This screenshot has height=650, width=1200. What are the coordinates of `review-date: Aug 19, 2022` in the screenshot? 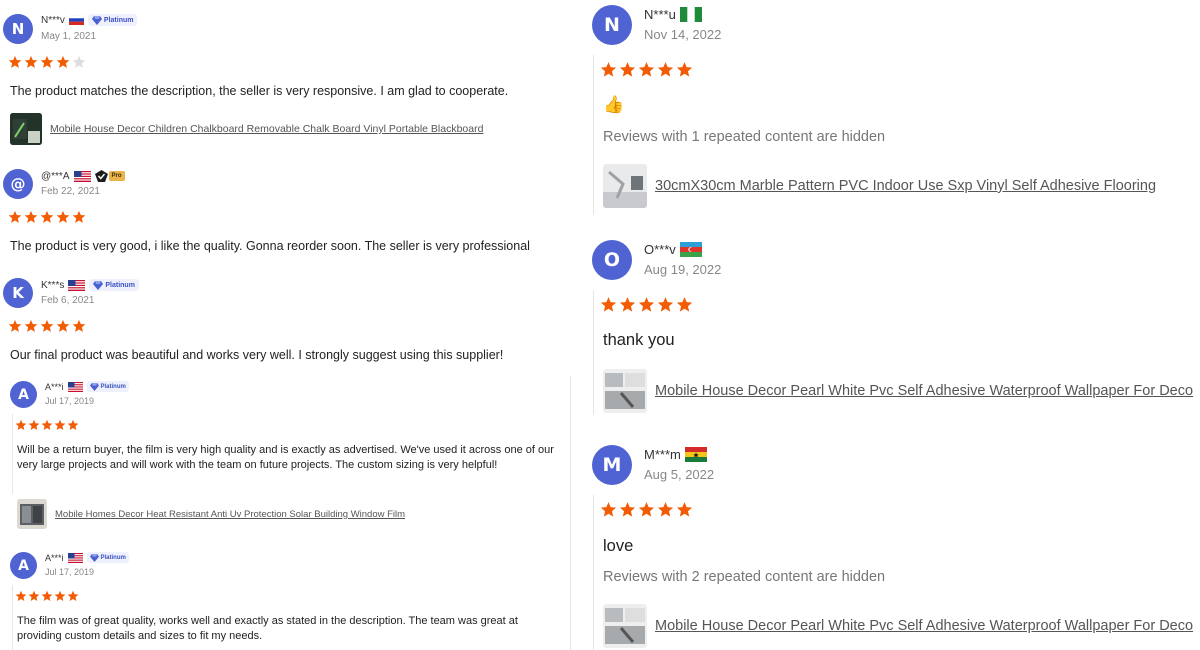 It's located at (683, 269).